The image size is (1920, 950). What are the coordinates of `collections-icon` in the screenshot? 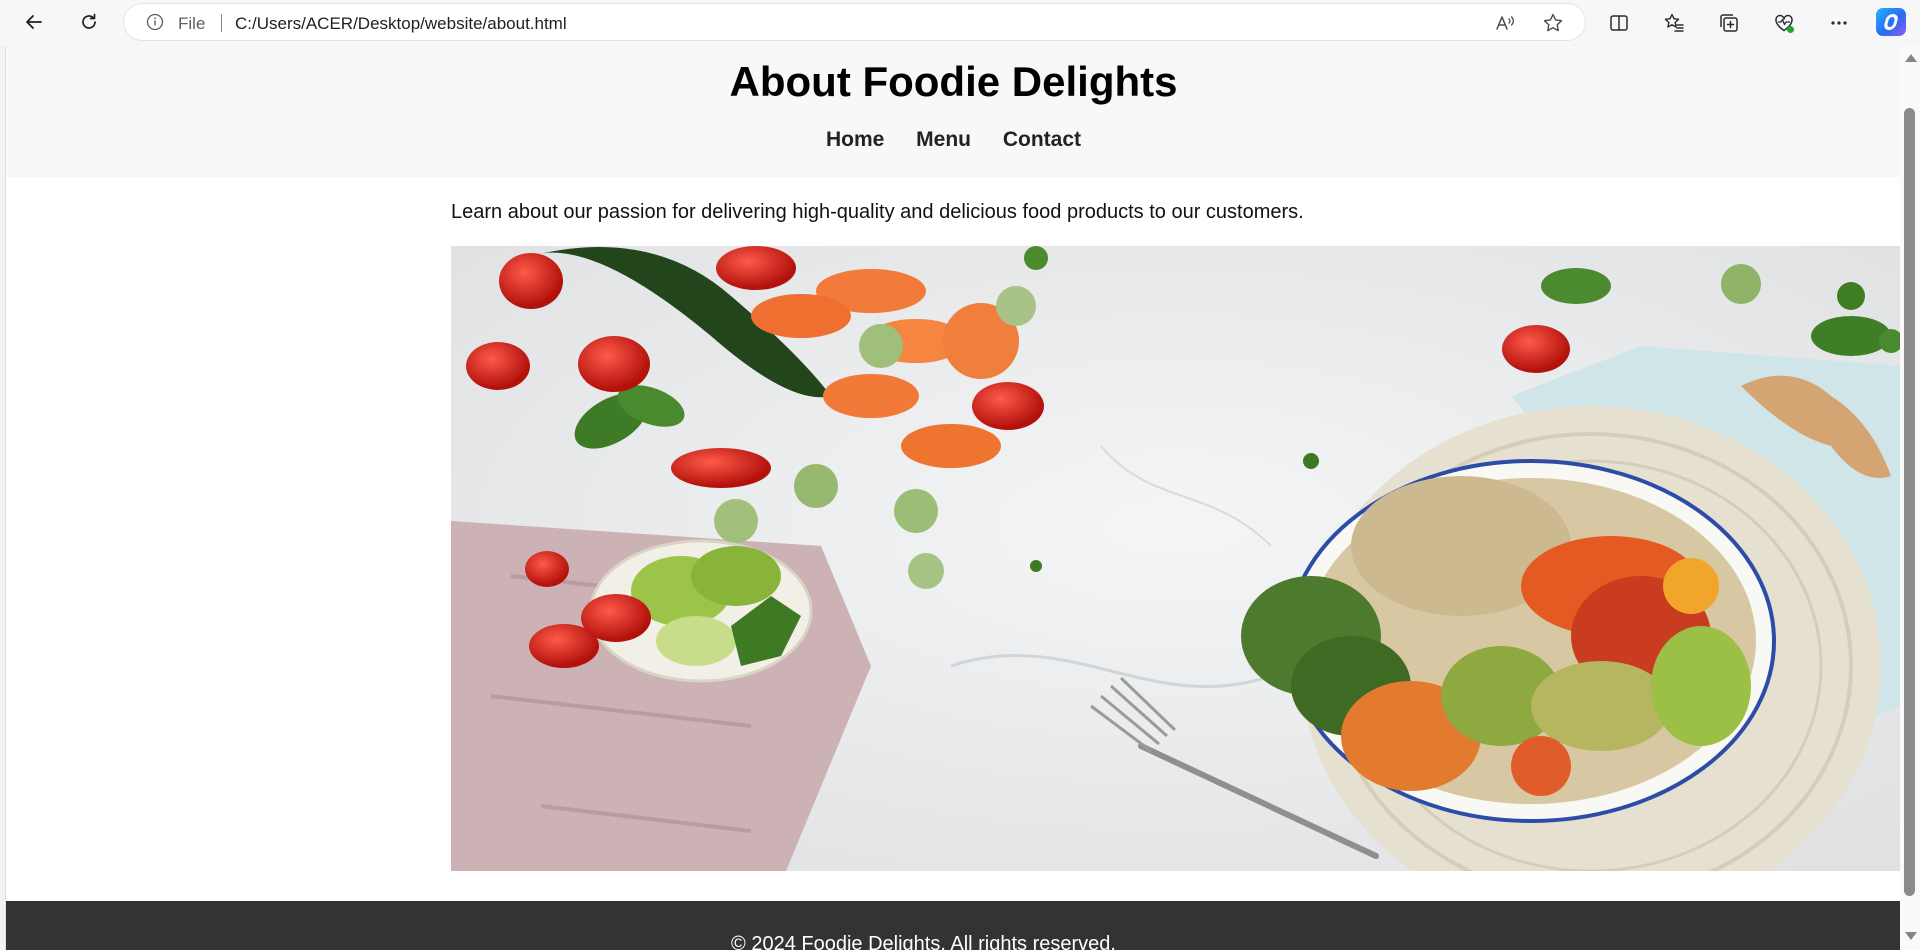 It's located at (1729, 23).